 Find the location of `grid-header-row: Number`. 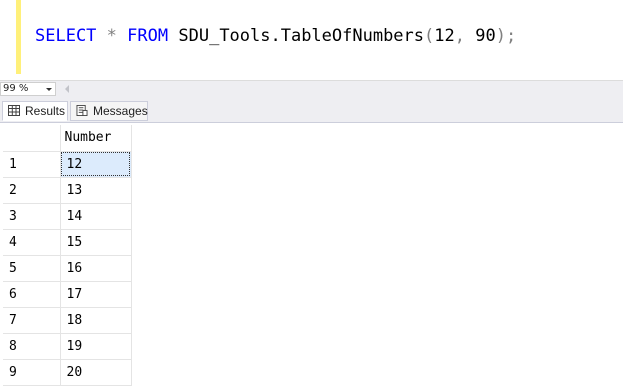

grid-header-row: Number is located at coordinates (67, 138).